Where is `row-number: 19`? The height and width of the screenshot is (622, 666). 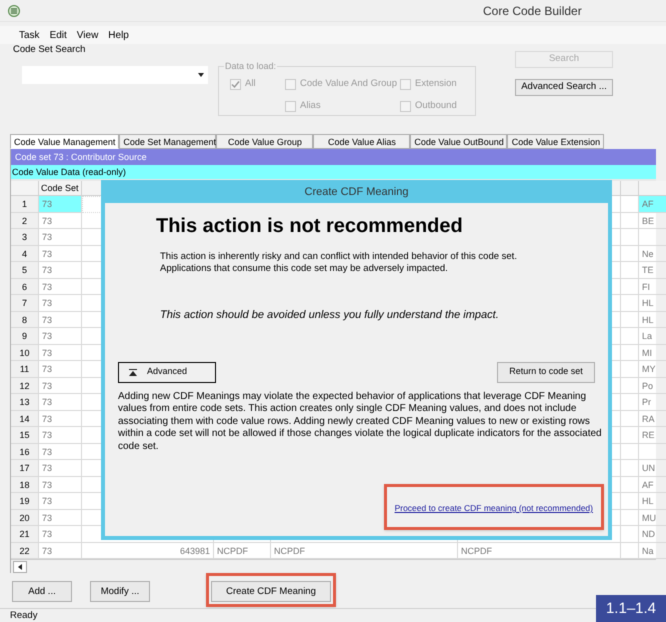
row-number: 19 is located at coordinates (25, 501).